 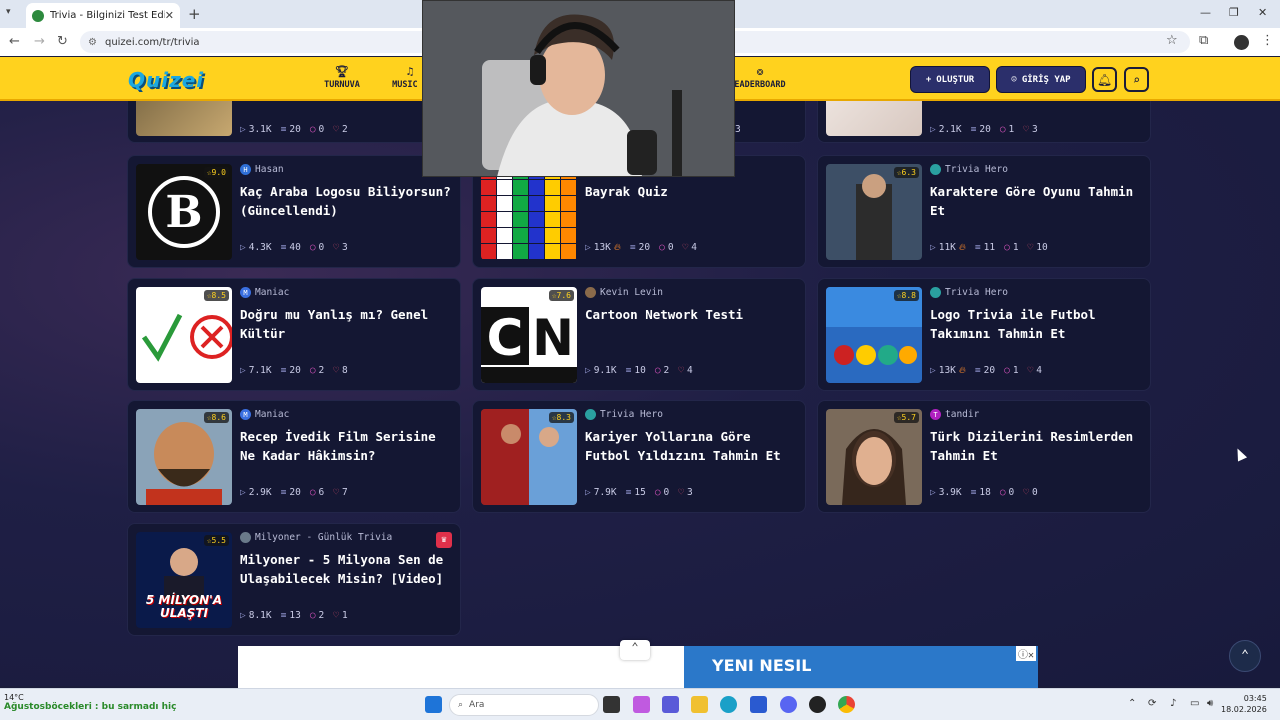 I want to click on forward-icon: →, so click(x=39, y=41).